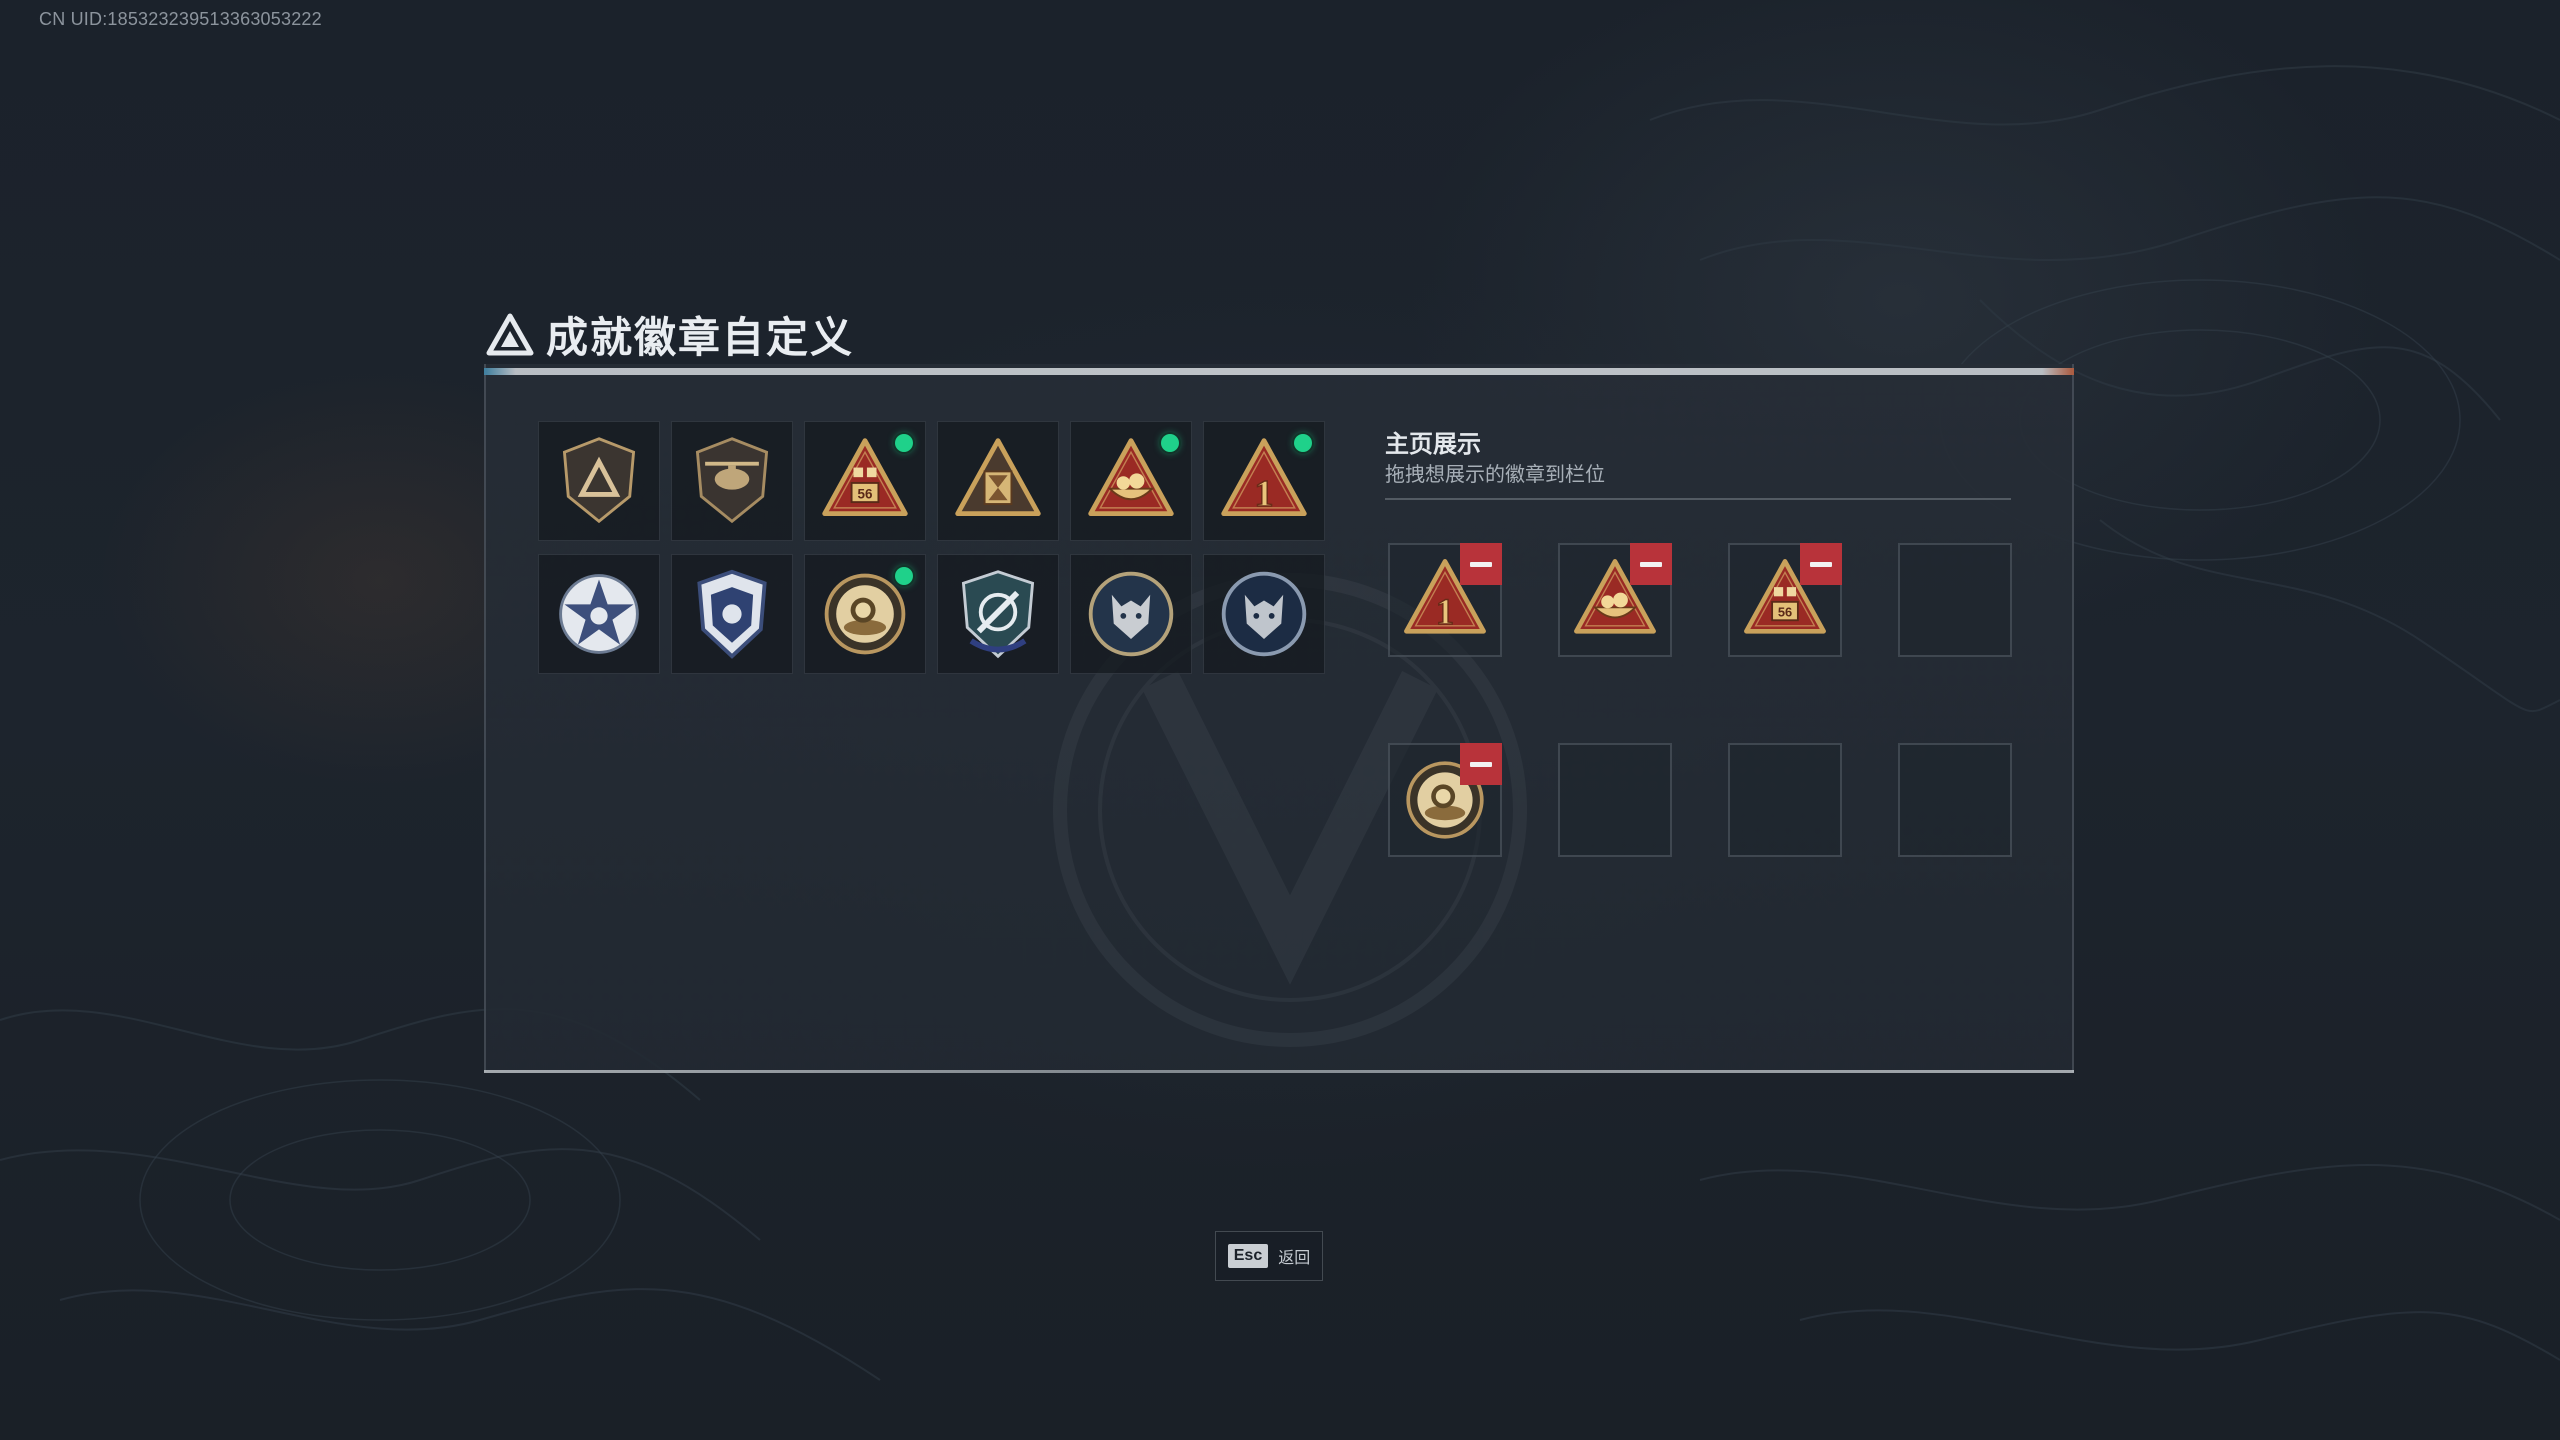 Image resolution: width=2560 pixels, height=1440 pixels. I want to click on badge-cell: 1, so click(1264, 481).